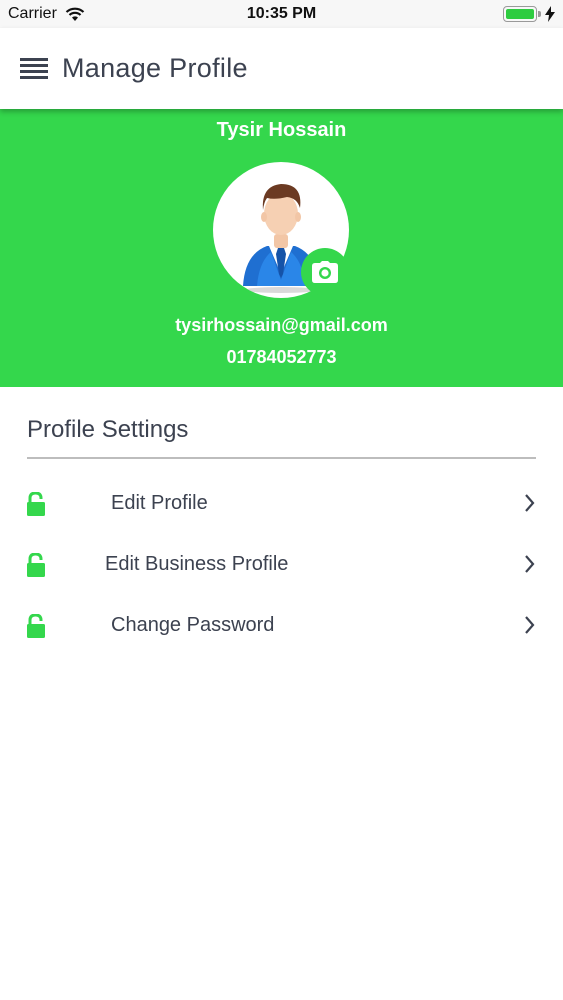 This screenshot has height=1000, width=563. Describe the element at coordinates (34, 69) in the screenshot. I see `hamburger-menu-icon` at that location.